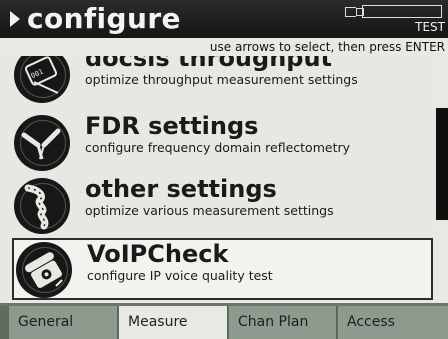  I want to click on tab-access: Access, so click(393, 322).